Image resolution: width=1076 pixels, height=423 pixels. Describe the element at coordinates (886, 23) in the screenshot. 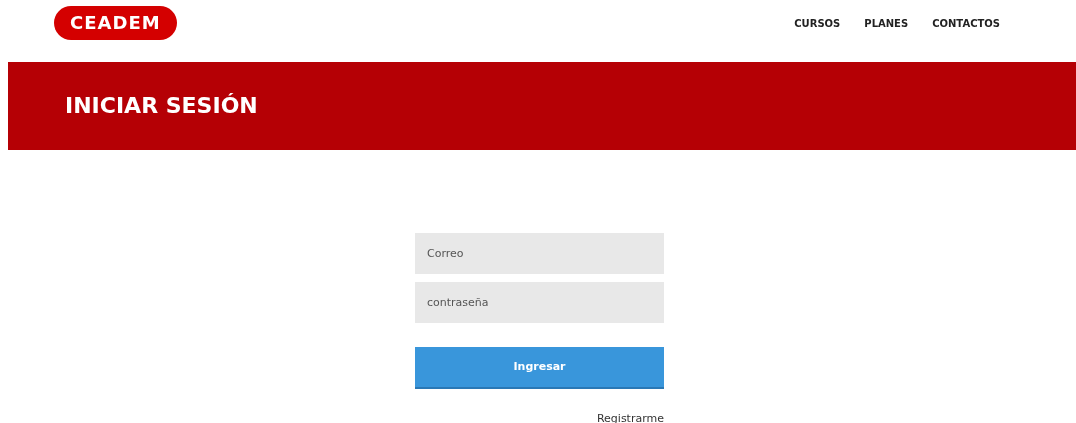

I see `nav-link: PLANES` at that location.